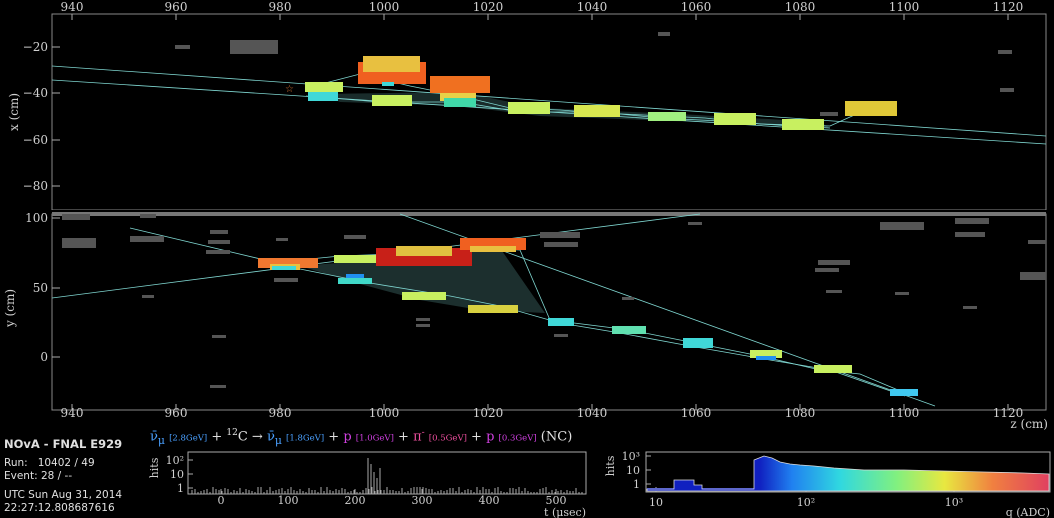 The image size is (1054, 518). I want to click on run-info: Run: 10402 / 49, so click(49, 463).